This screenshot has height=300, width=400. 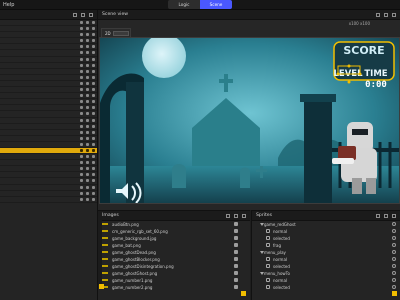 I want to click on image-list-item: game_ghostGhost.png, so click(x=174, y=273).